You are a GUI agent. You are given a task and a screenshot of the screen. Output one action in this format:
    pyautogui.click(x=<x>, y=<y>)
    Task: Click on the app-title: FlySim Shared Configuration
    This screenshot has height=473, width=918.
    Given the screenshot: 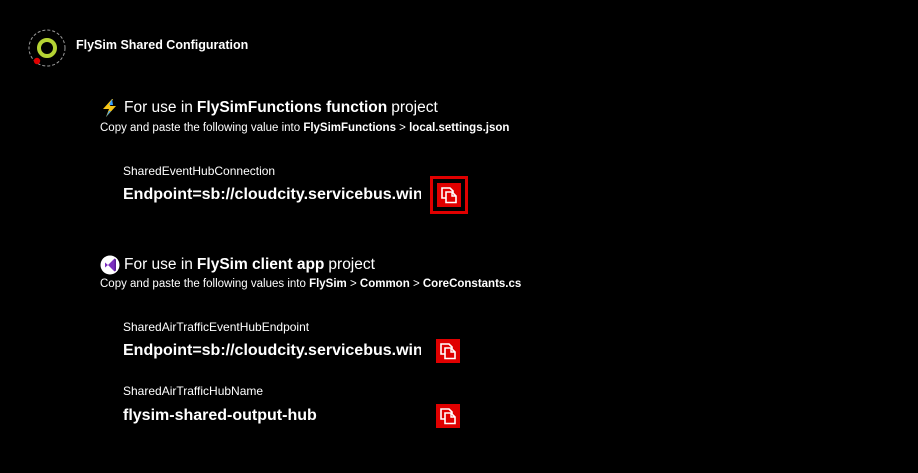 What is the action you would take?
    pyautogui.click(x=162, y=45)
    